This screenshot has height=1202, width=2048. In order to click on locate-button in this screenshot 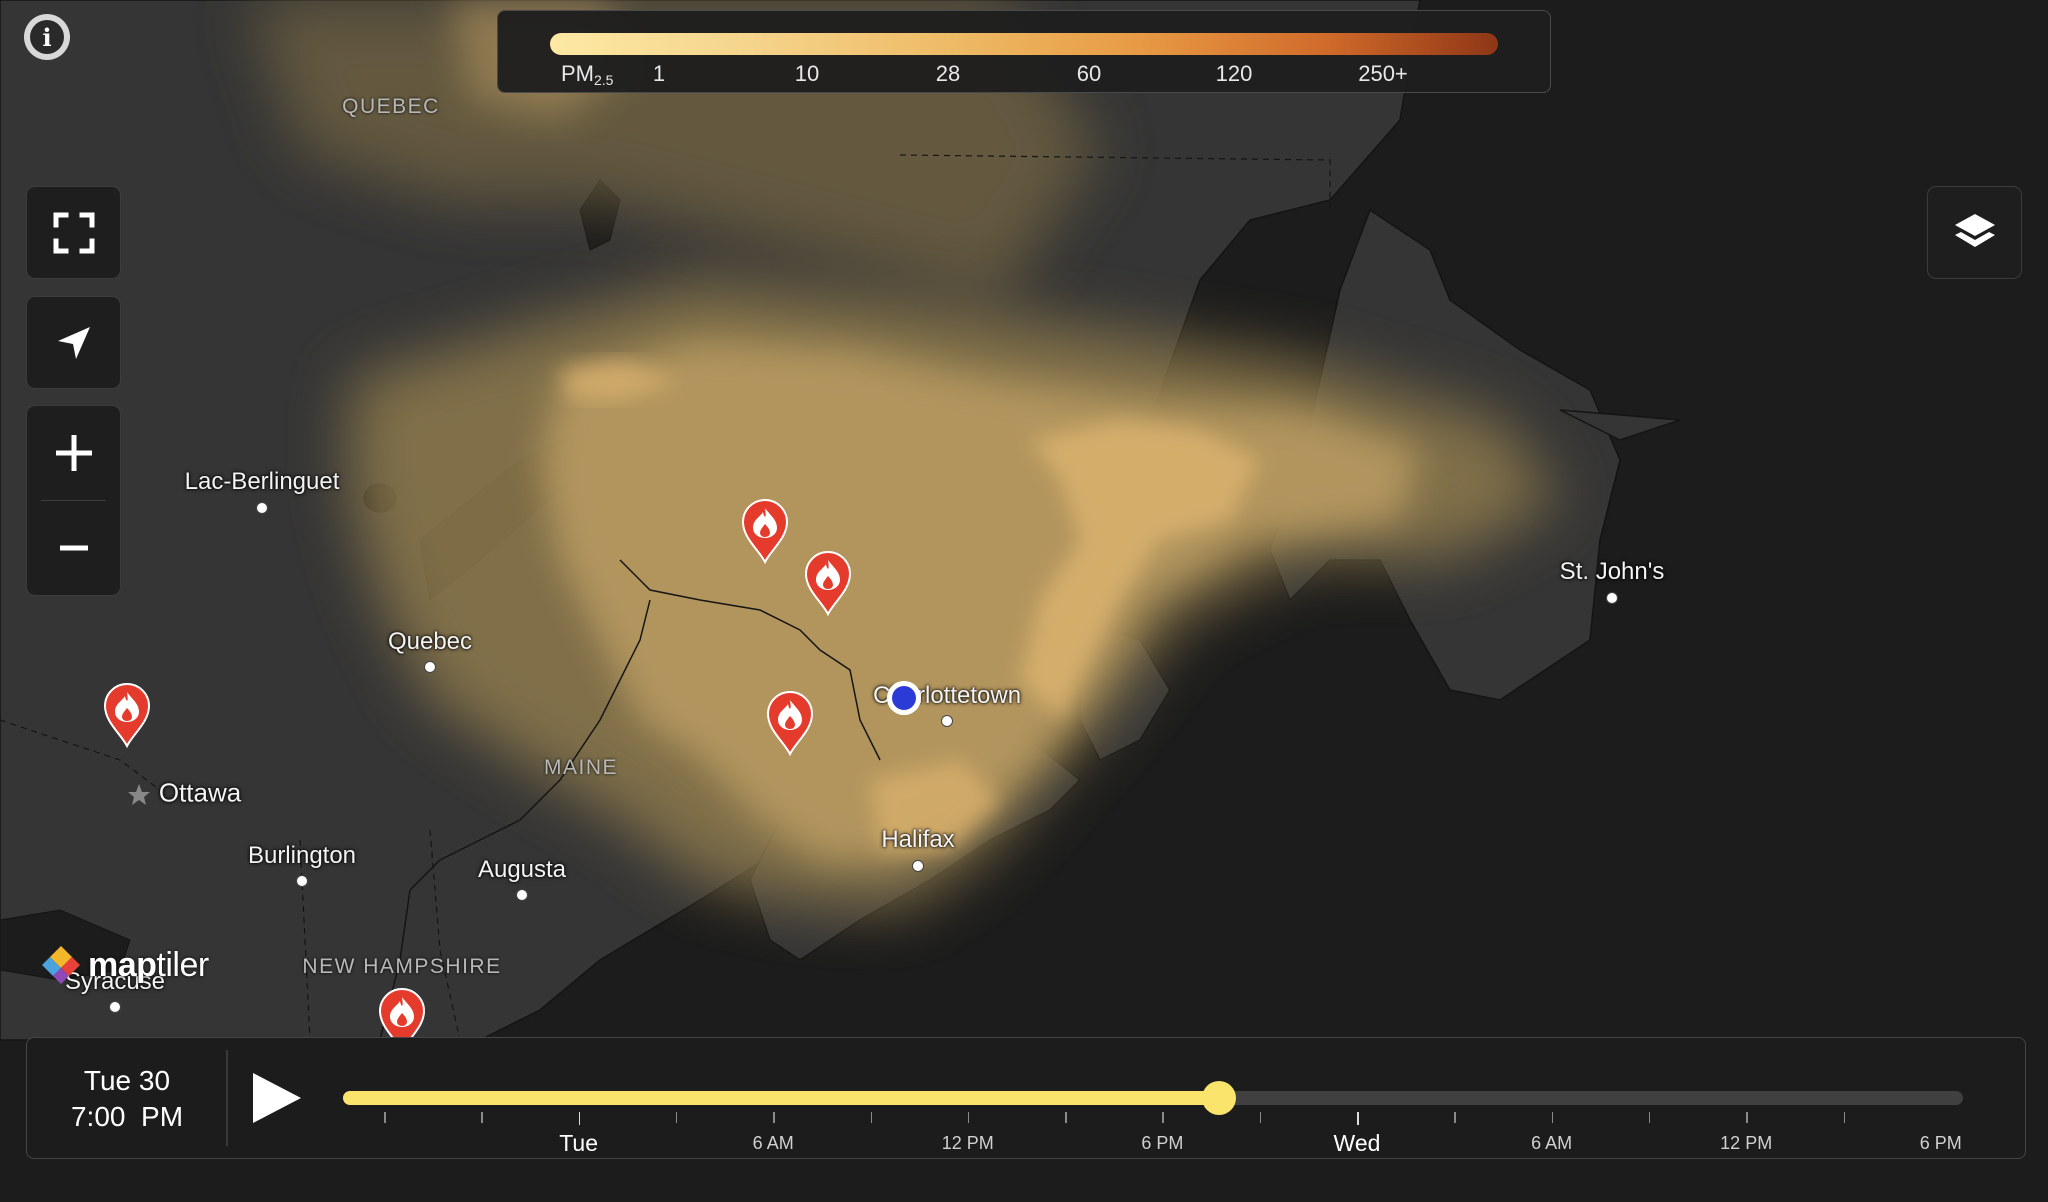, I will do `click(73, 342)`.